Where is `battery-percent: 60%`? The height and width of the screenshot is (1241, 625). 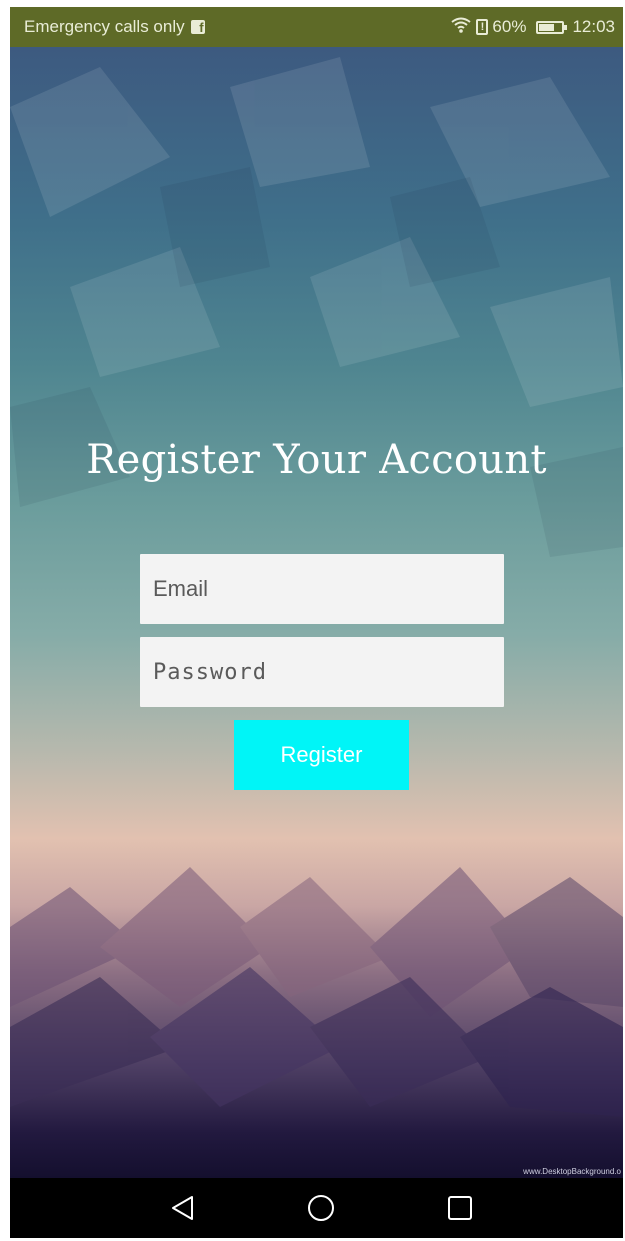 battery-percent: 60% is located at coordinates (509, 26).